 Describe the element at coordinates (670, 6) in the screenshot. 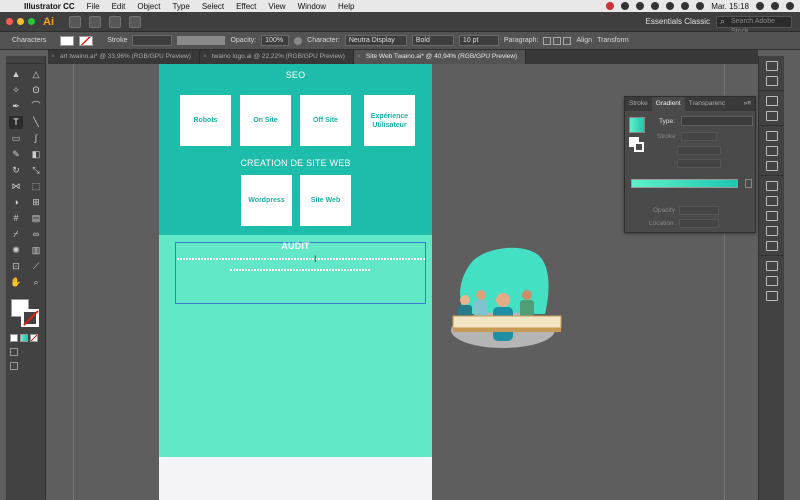

I see `volume-icon` at that location.